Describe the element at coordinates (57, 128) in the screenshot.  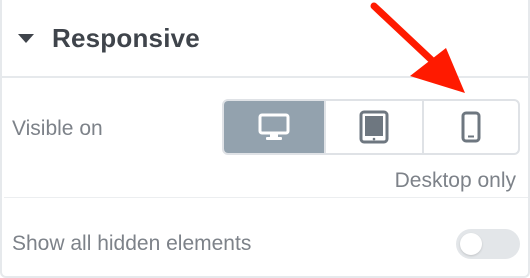
I see `visible-on-label: Visible on` at that location.